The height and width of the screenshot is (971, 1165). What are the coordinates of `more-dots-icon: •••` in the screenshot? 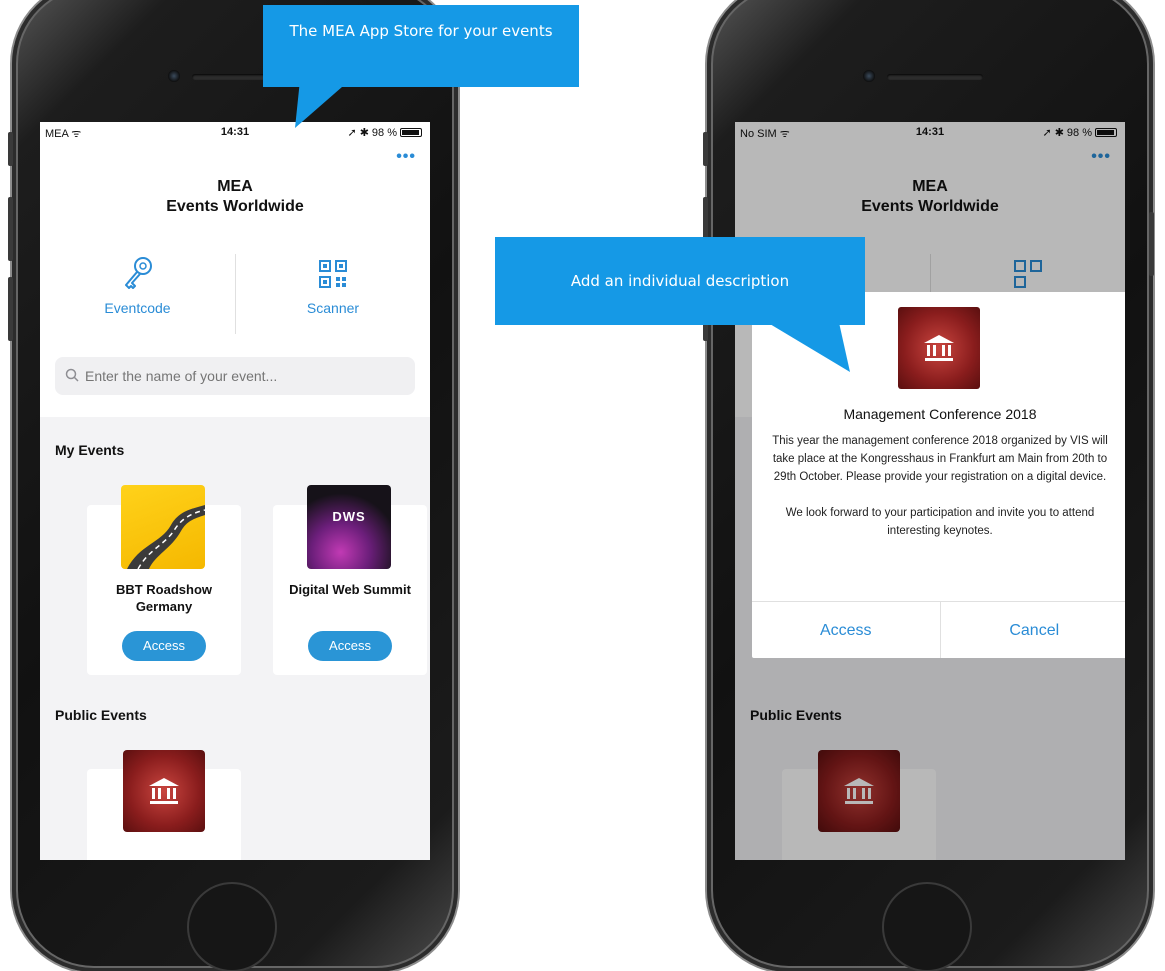 It's located at (406, 157).